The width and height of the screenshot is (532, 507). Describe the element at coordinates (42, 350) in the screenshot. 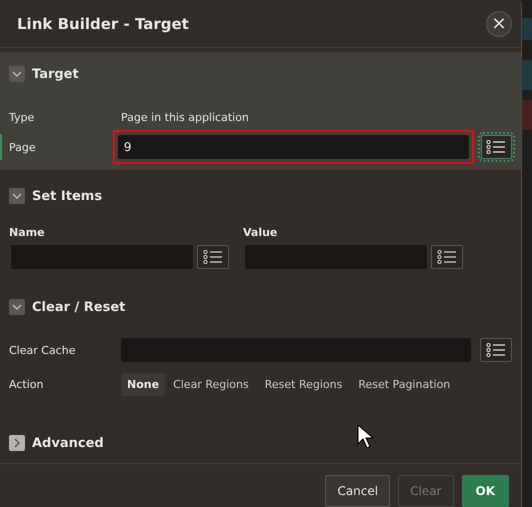

I see `field-label: Clear Cache` at that location.